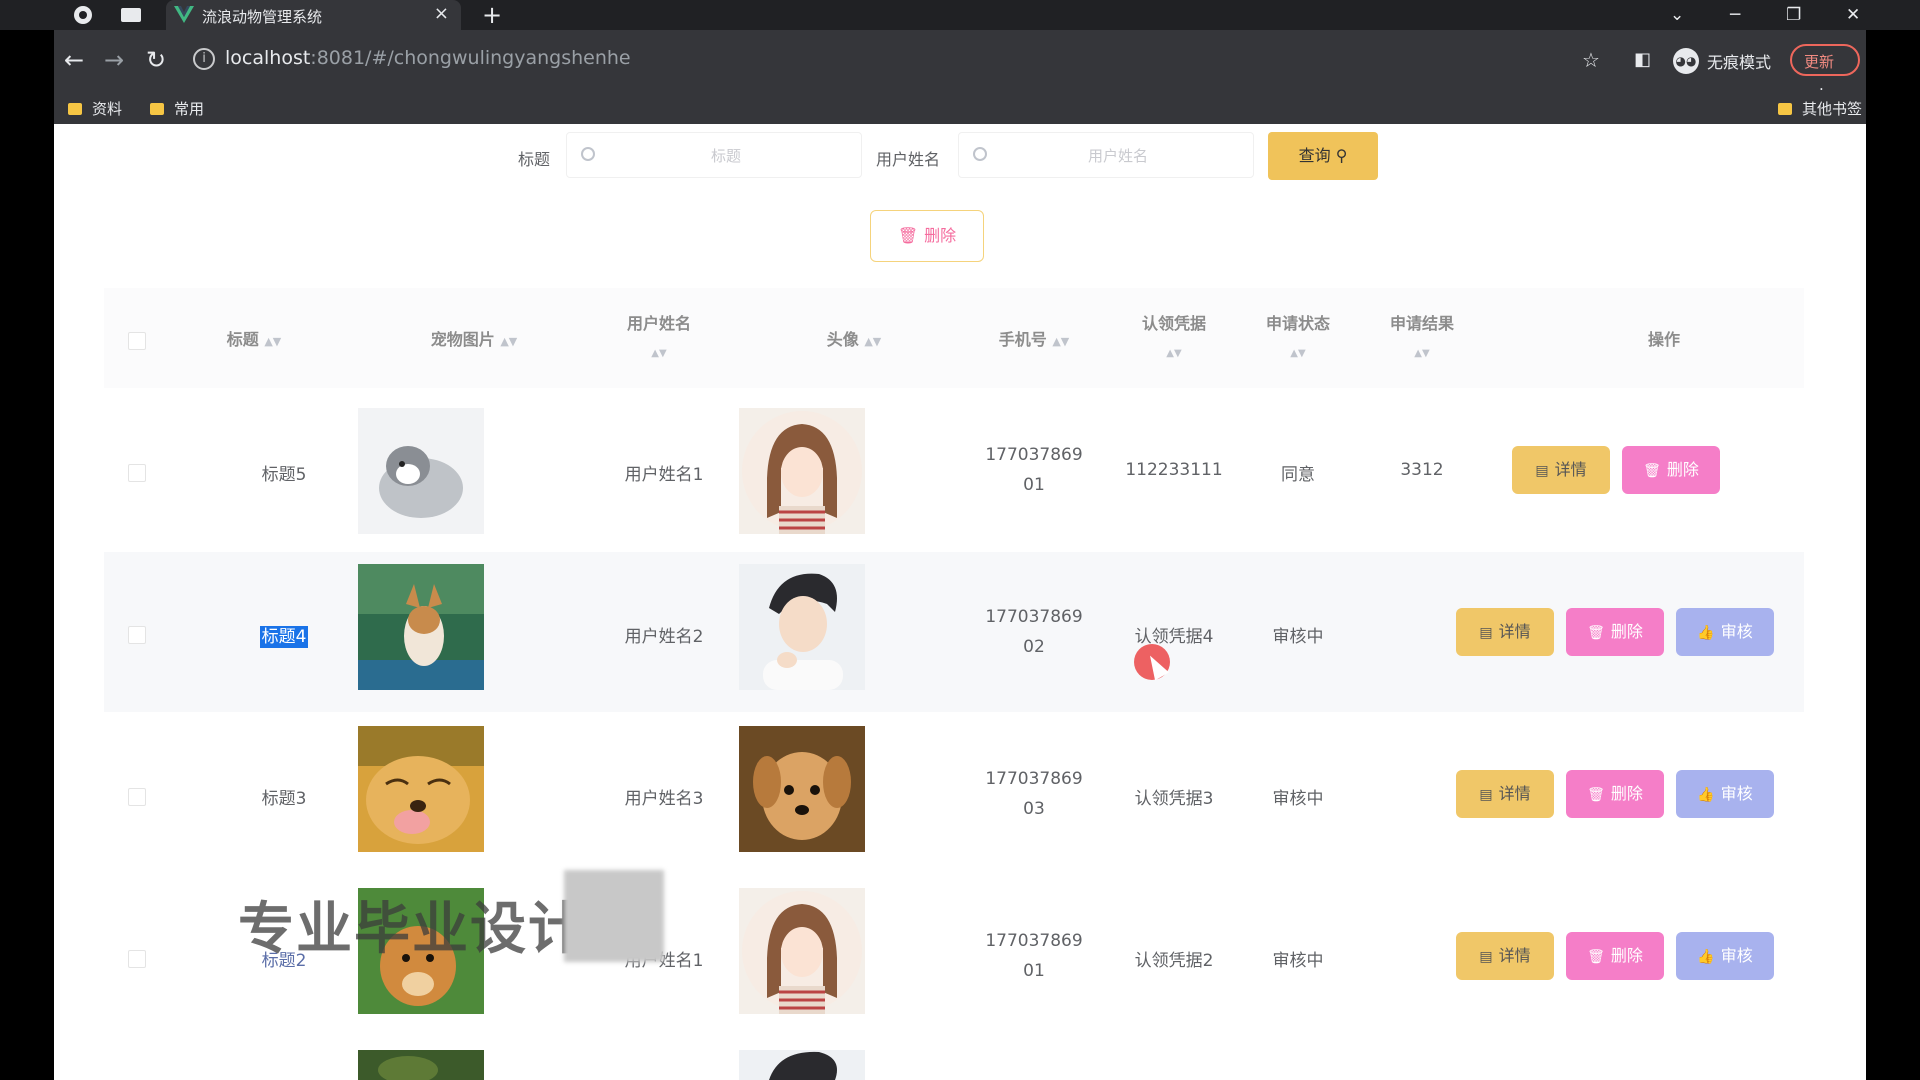  I want to click on row-proof: 认领凭据3, so click(1174, 799).